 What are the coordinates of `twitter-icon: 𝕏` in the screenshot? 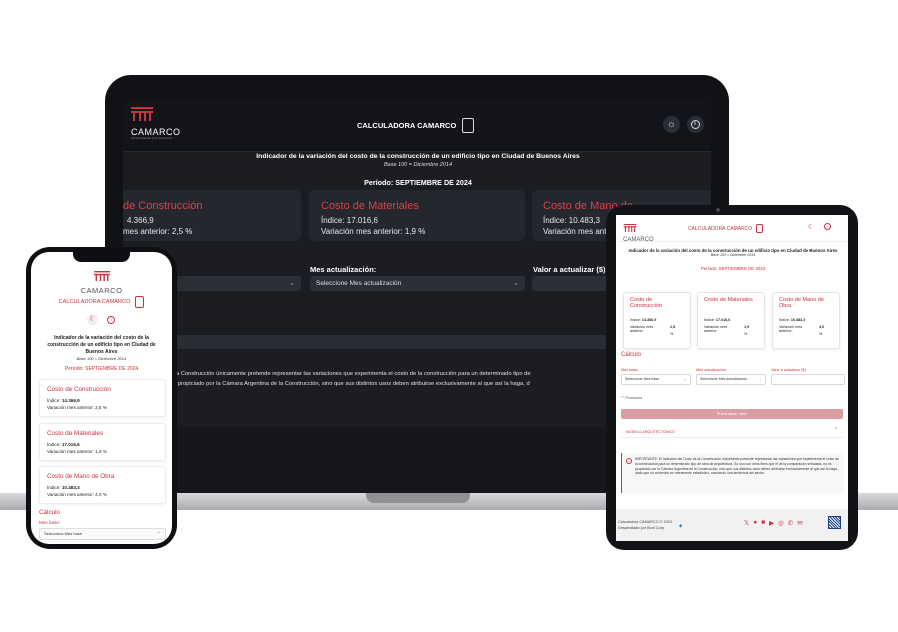 It's located at (746, 523).